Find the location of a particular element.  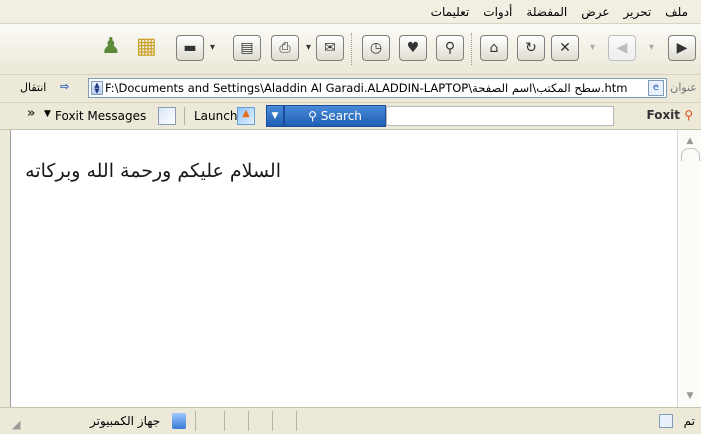

scroll-thumb is located at coordinates (690, 154).